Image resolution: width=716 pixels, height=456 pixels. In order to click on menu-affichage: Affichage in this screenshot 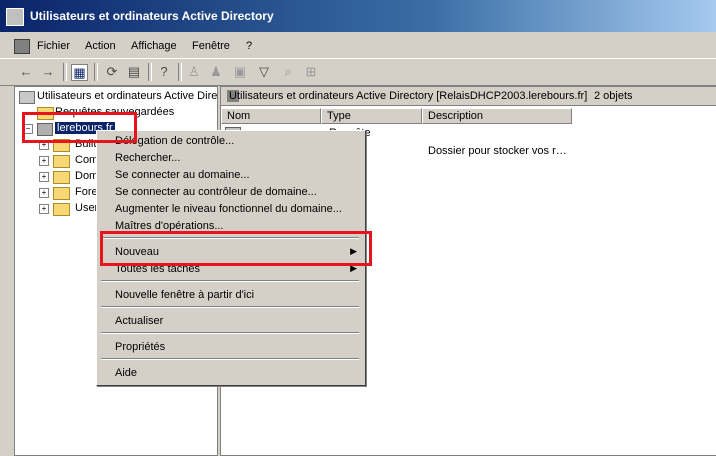, I will do `click(154, 46)`.